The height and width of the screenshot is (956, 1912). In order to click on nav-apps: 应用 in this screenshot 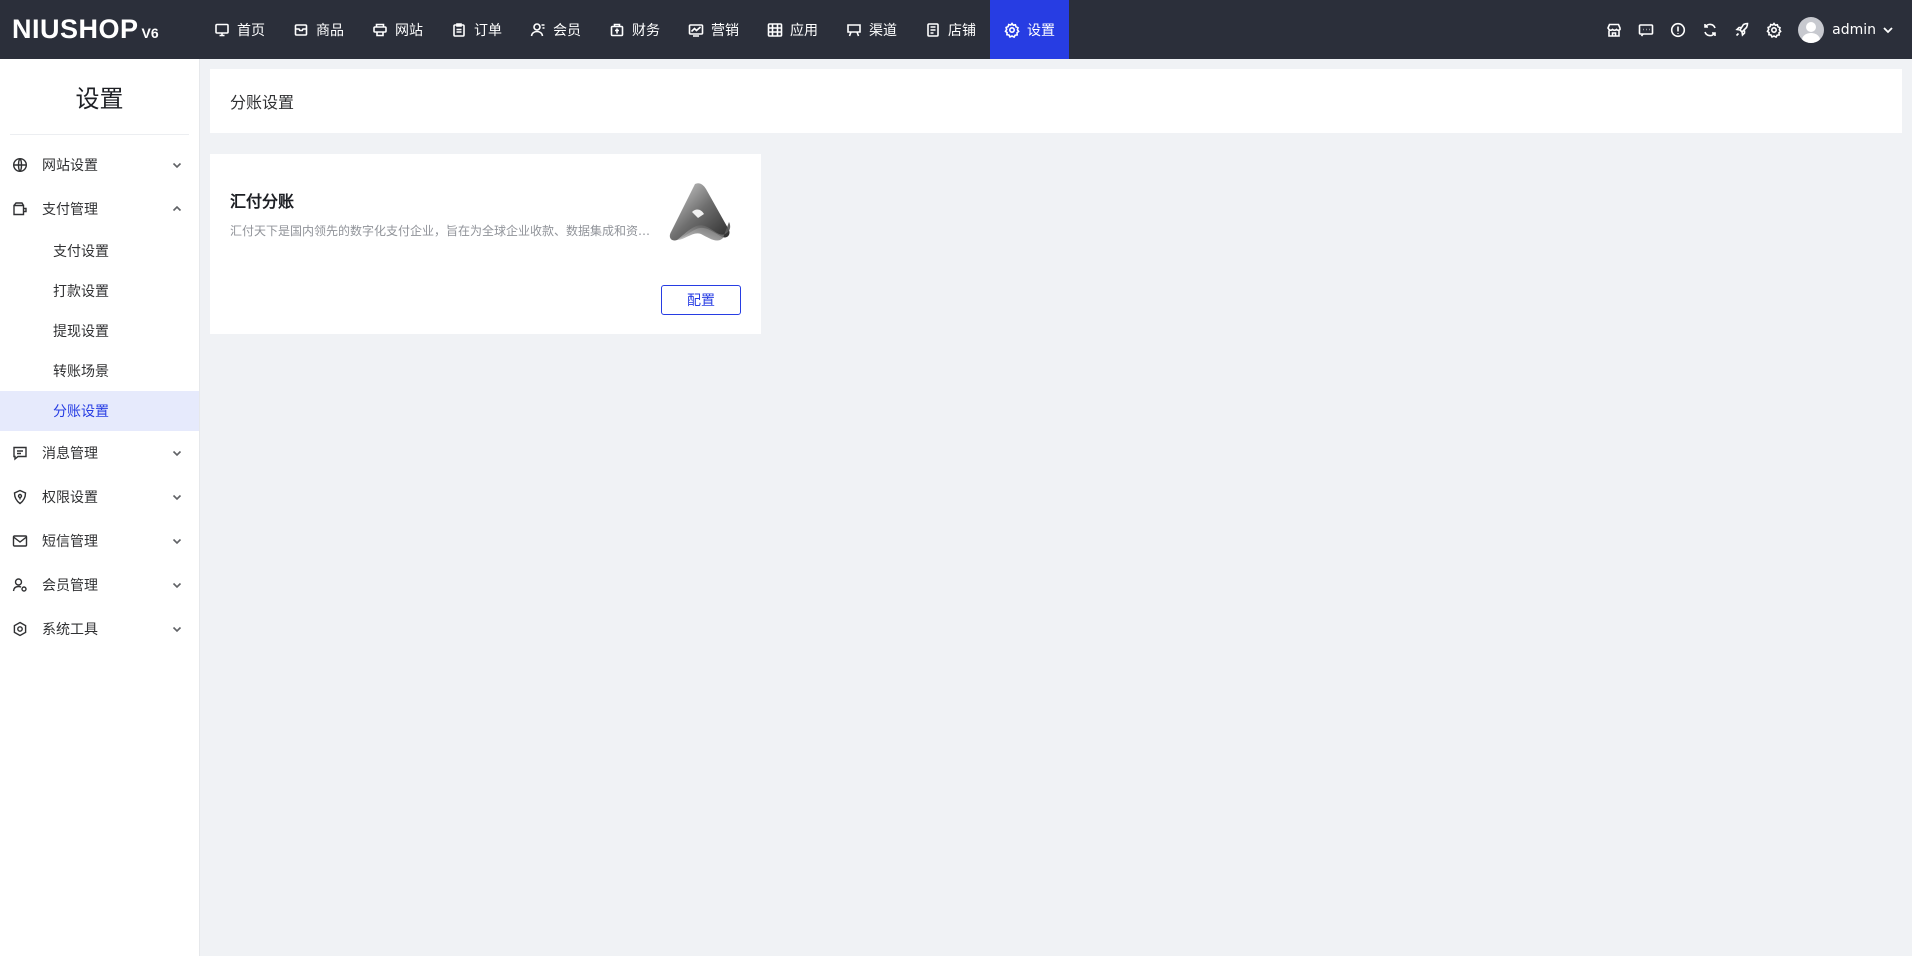, I will do `click(792, 29)`.